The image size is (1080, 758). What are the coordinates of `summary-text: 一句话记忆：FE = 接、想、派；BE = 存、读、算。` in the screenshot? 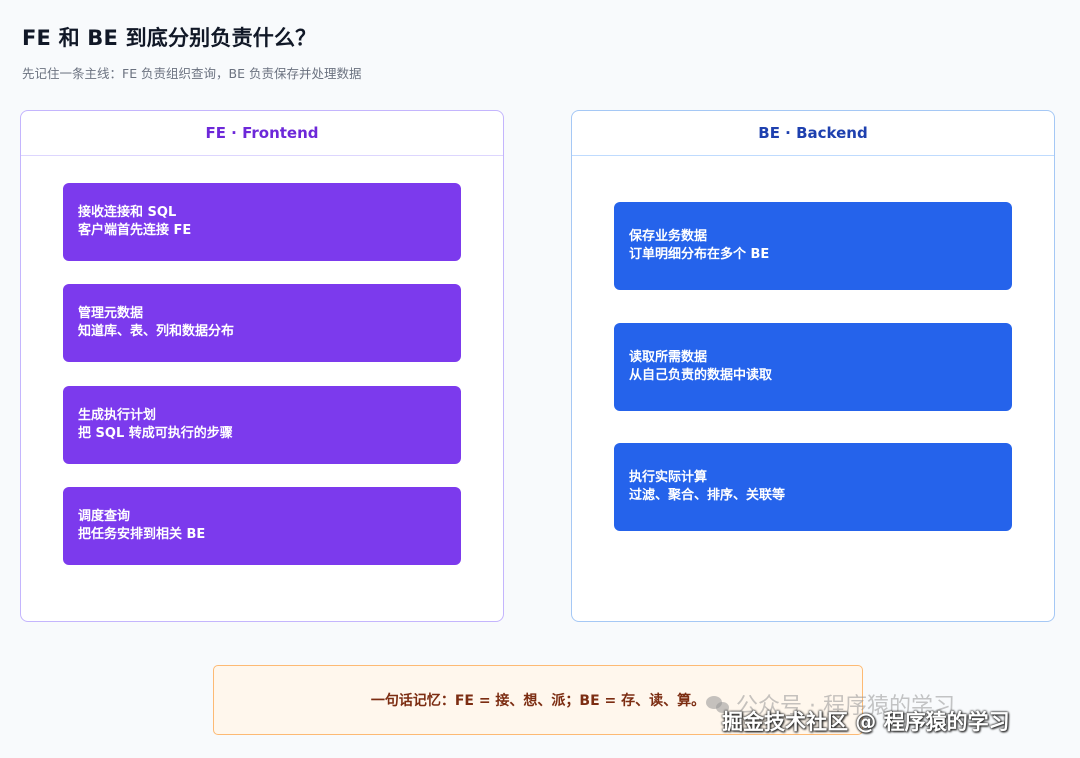 It's located at (538, 701).